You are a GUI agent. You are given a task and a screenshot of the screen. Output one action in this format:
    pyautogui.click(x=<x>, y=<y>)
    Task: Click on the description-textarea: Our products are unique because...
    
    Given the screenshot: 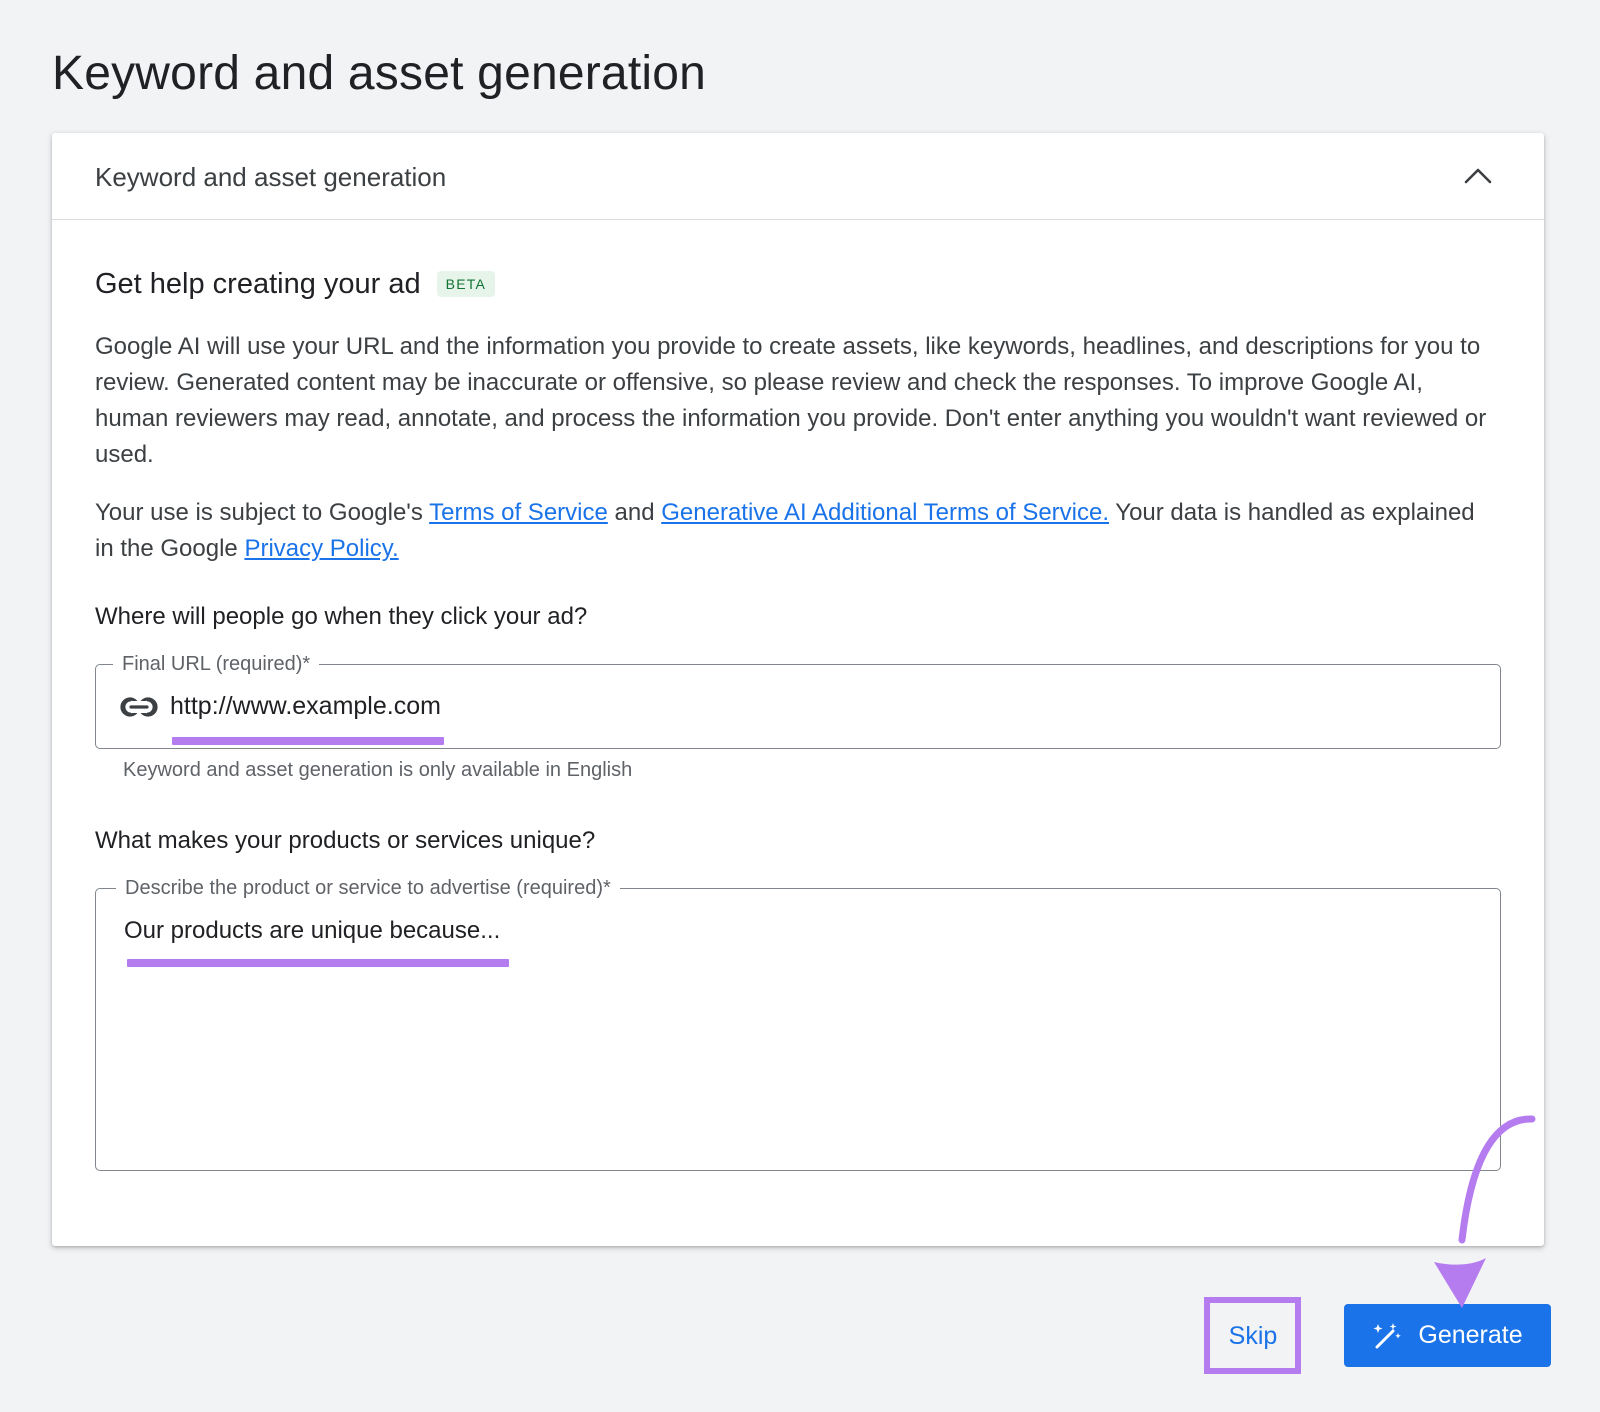 What is the action you would take?
    pyautogui.click(x=794, y=1030)
    